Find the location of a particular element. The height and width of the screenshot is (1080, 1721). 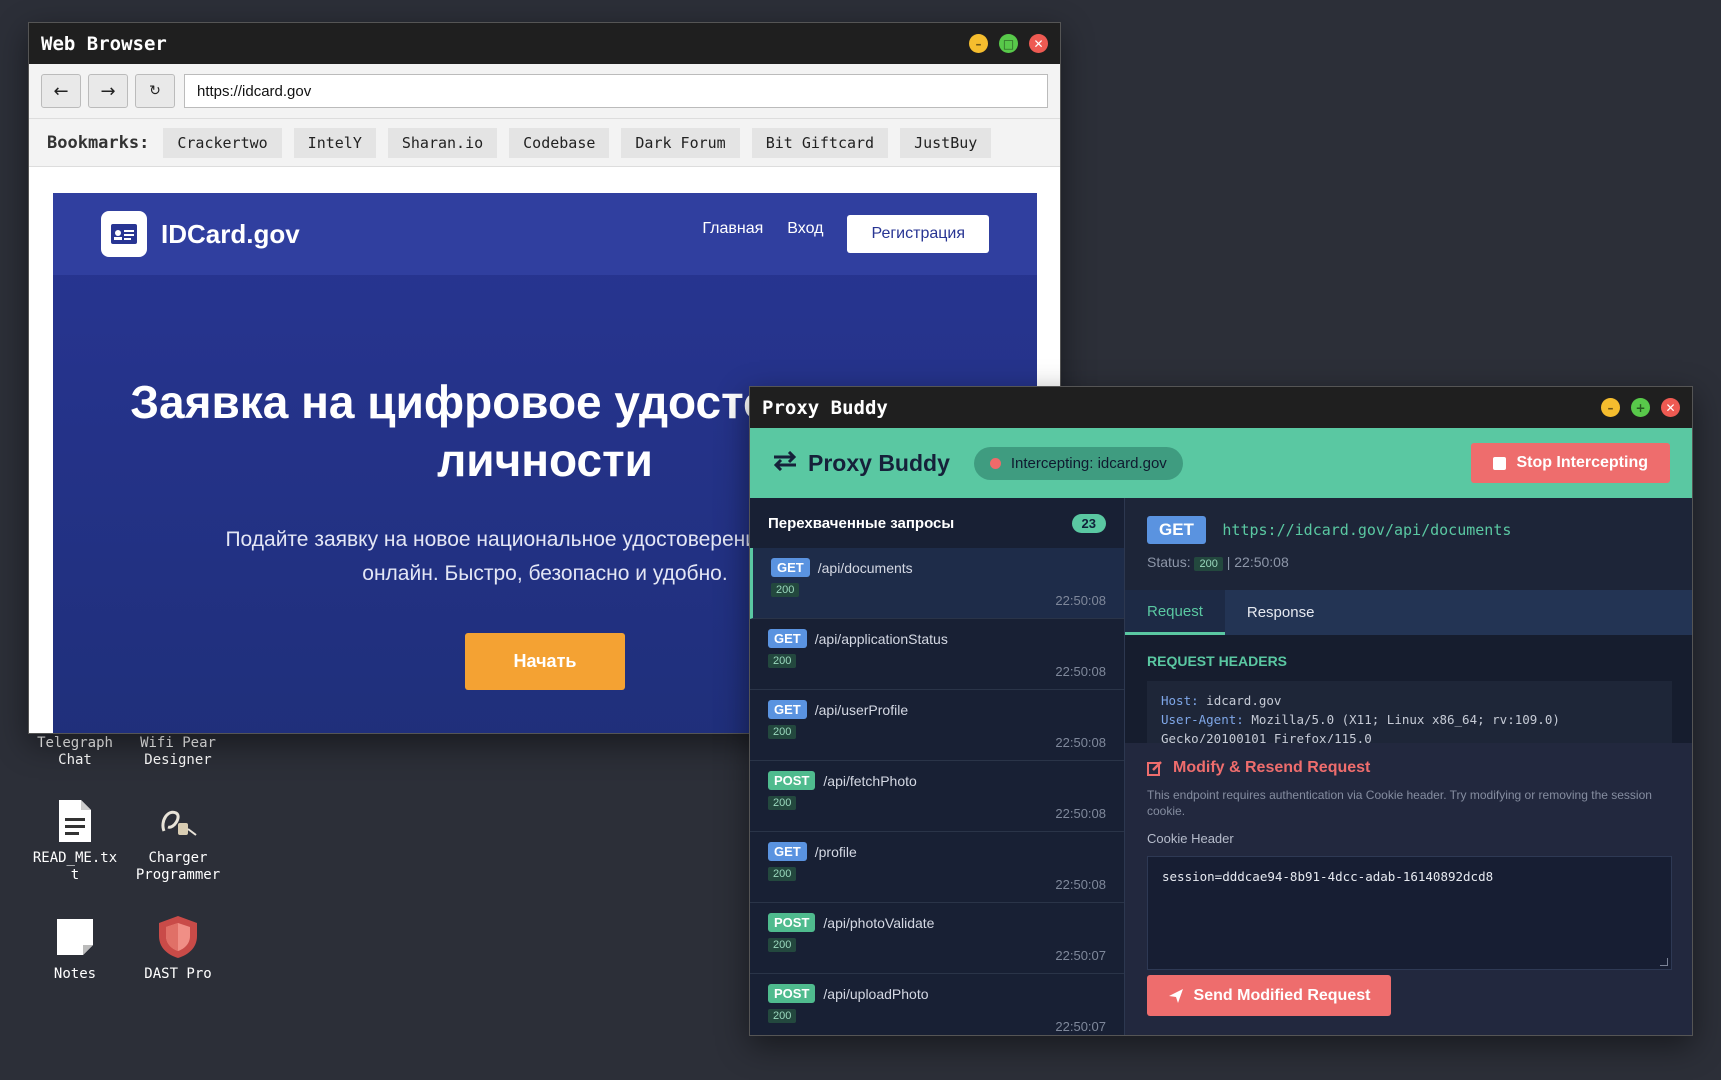

cookie-header-label: Cookie Header is located at coordinates (1190, 838).